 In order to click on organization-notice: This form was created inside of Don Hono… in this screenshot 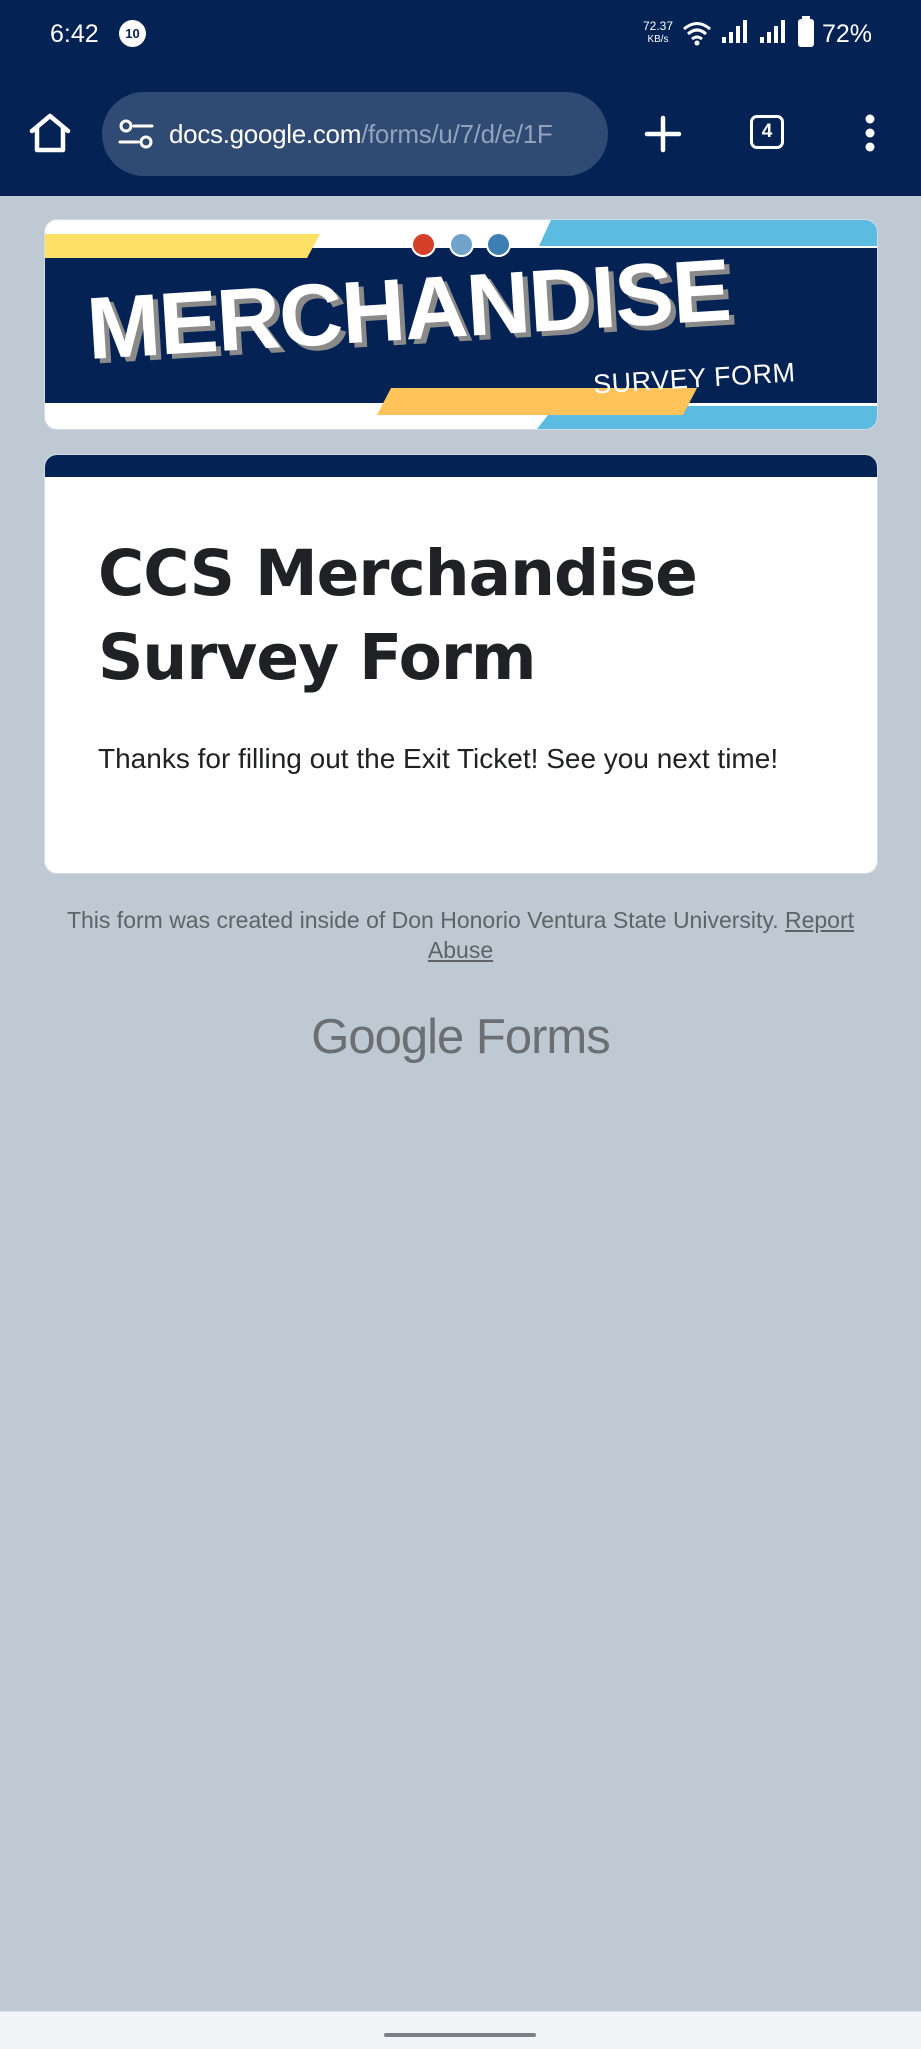, I will do `click(422, 920)`.